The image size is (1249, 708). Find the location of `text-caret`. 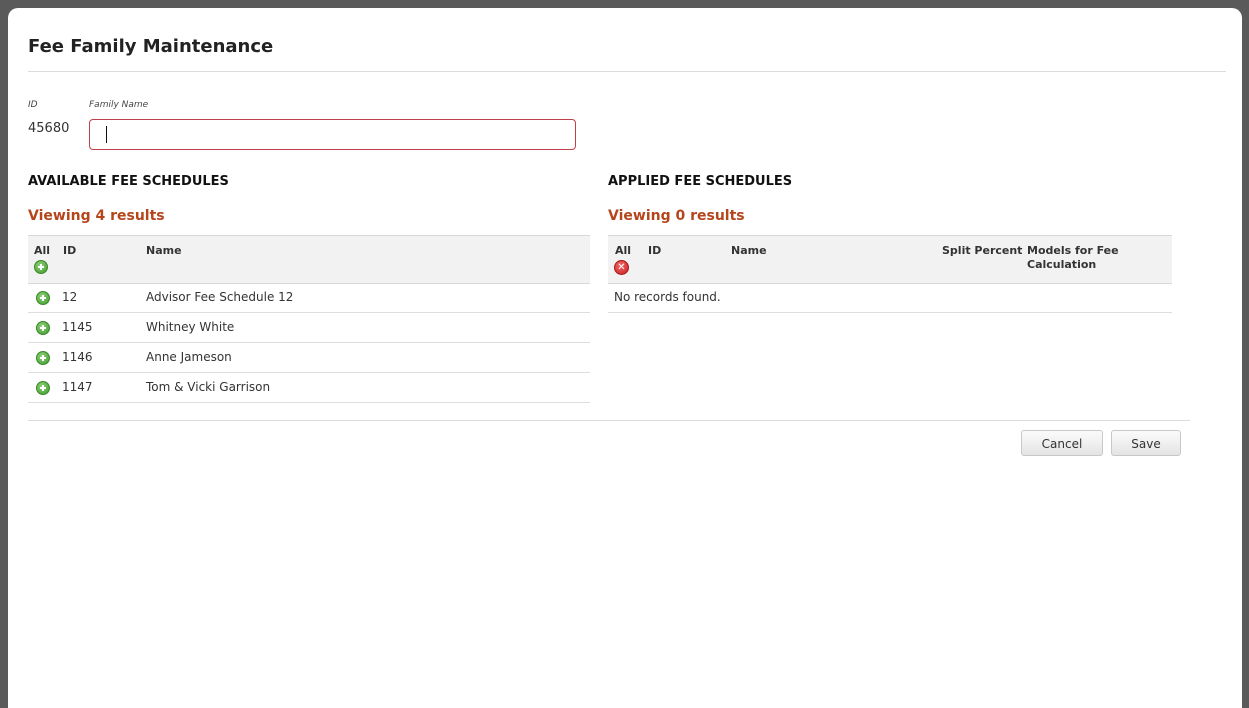

text-caret is located at coordinates (106, 134).